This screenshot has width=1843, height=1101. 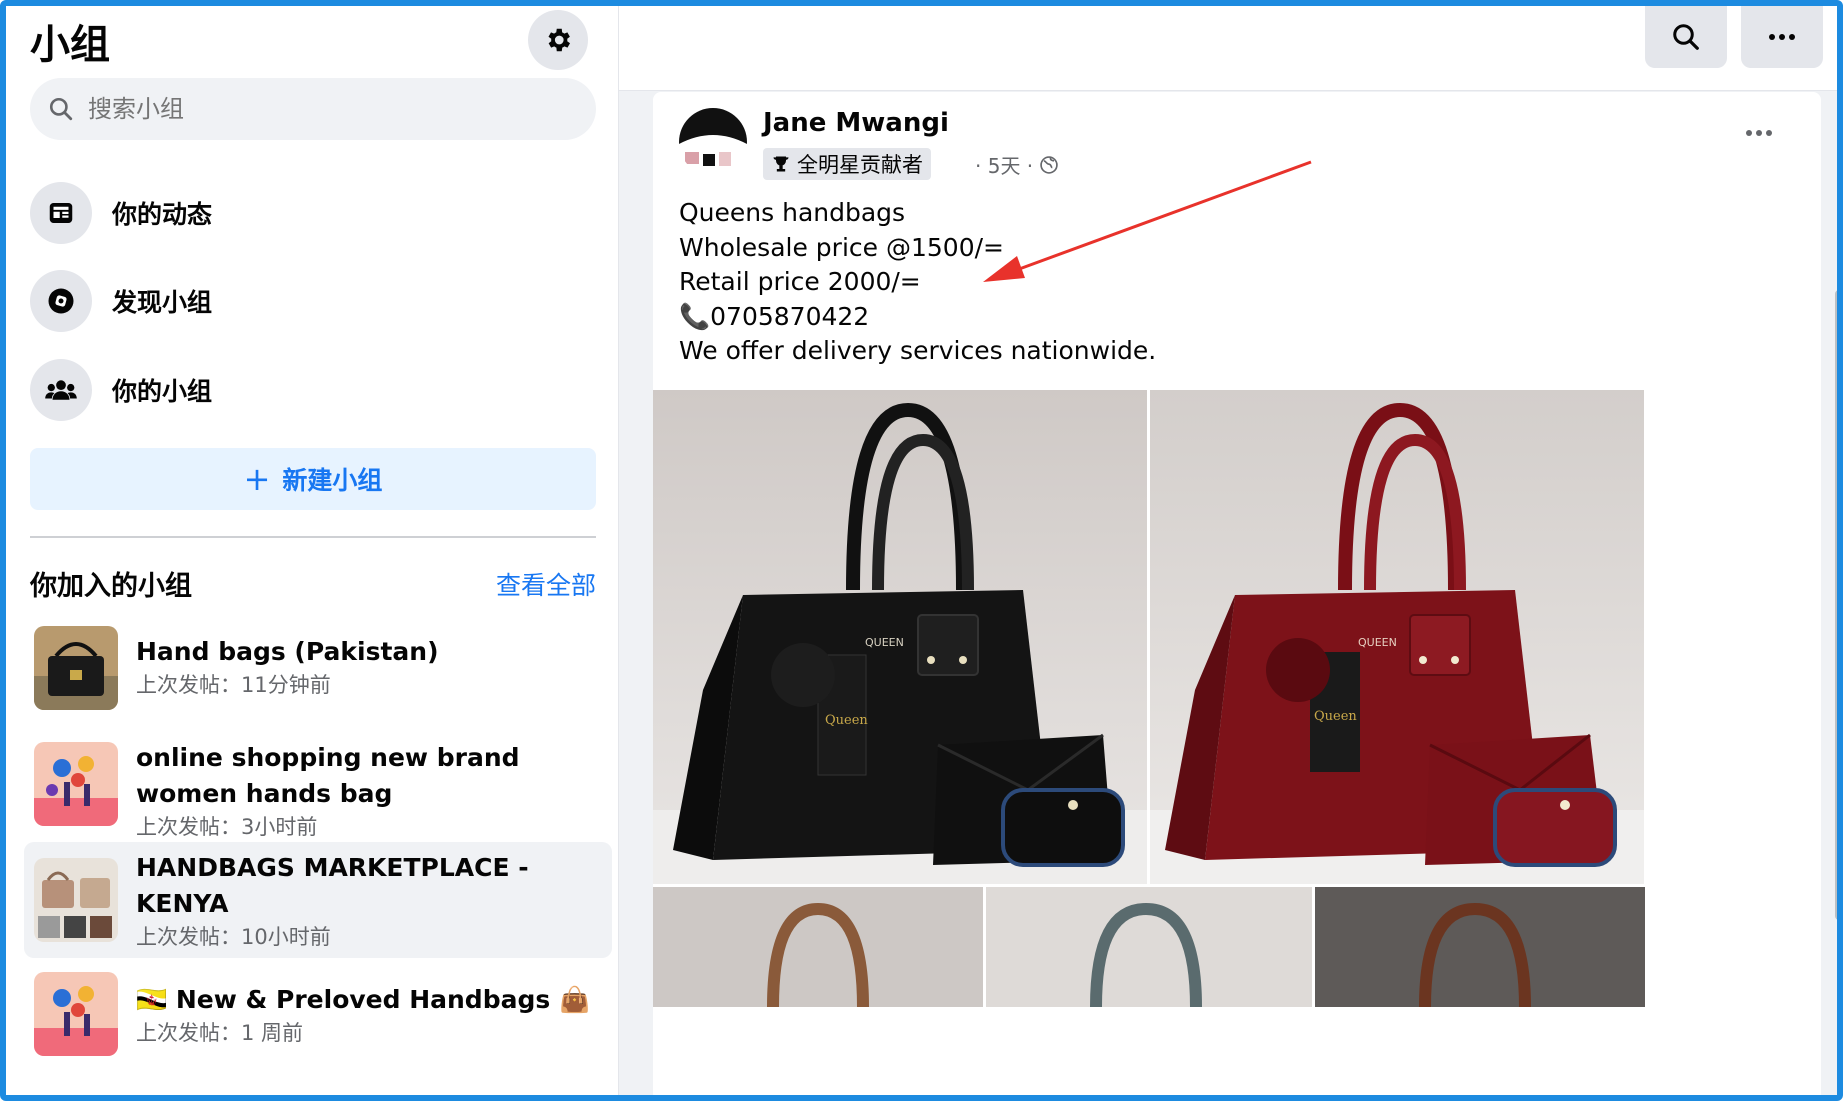 What do you see at coordinates (220, 1033) in the screenshot?
I see `group-last-post: 上次发帖：1 周前` at bounding box center [220, 1033].